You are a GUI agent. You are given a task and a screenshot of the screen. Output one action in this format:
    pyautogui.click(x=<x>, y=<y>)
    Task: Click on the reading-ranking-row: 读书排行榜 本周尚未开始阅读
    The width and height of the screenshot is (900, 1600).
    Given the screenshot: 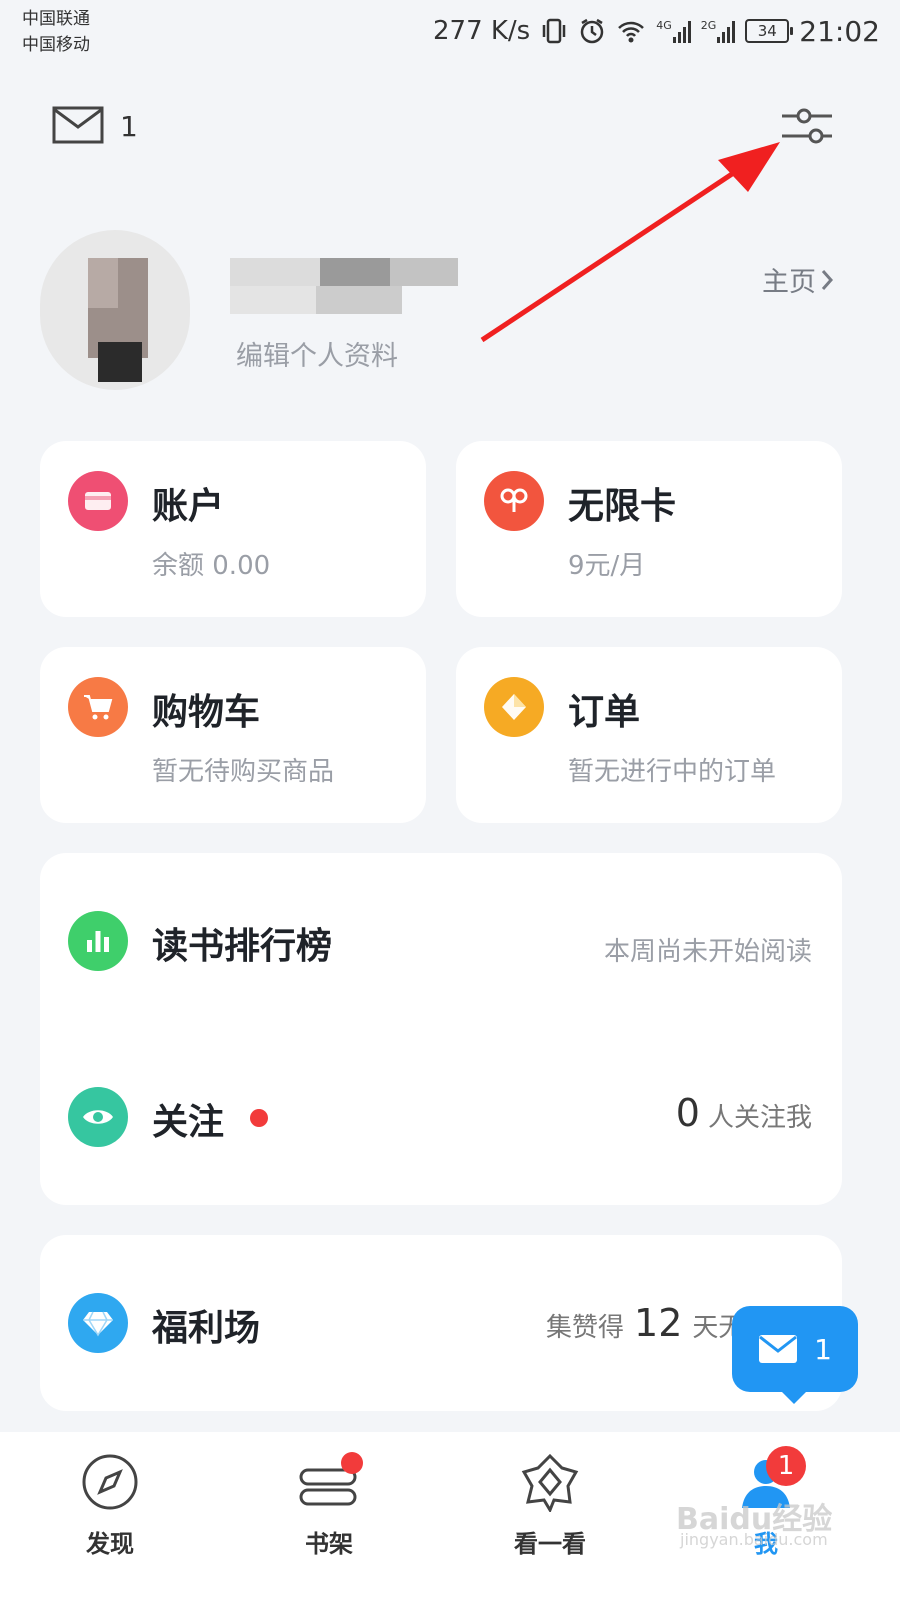 What is the action you would take?
    pyautogui.click(x=441, y=941)
    